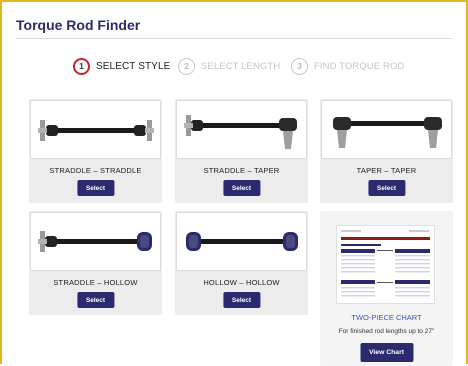 This screenshot has width=468, height=366. What do you see at coordinates (95, 300) in the screenshot?
I see `select-button-straddle-hollow: Select` at bounding box center [95, 300].